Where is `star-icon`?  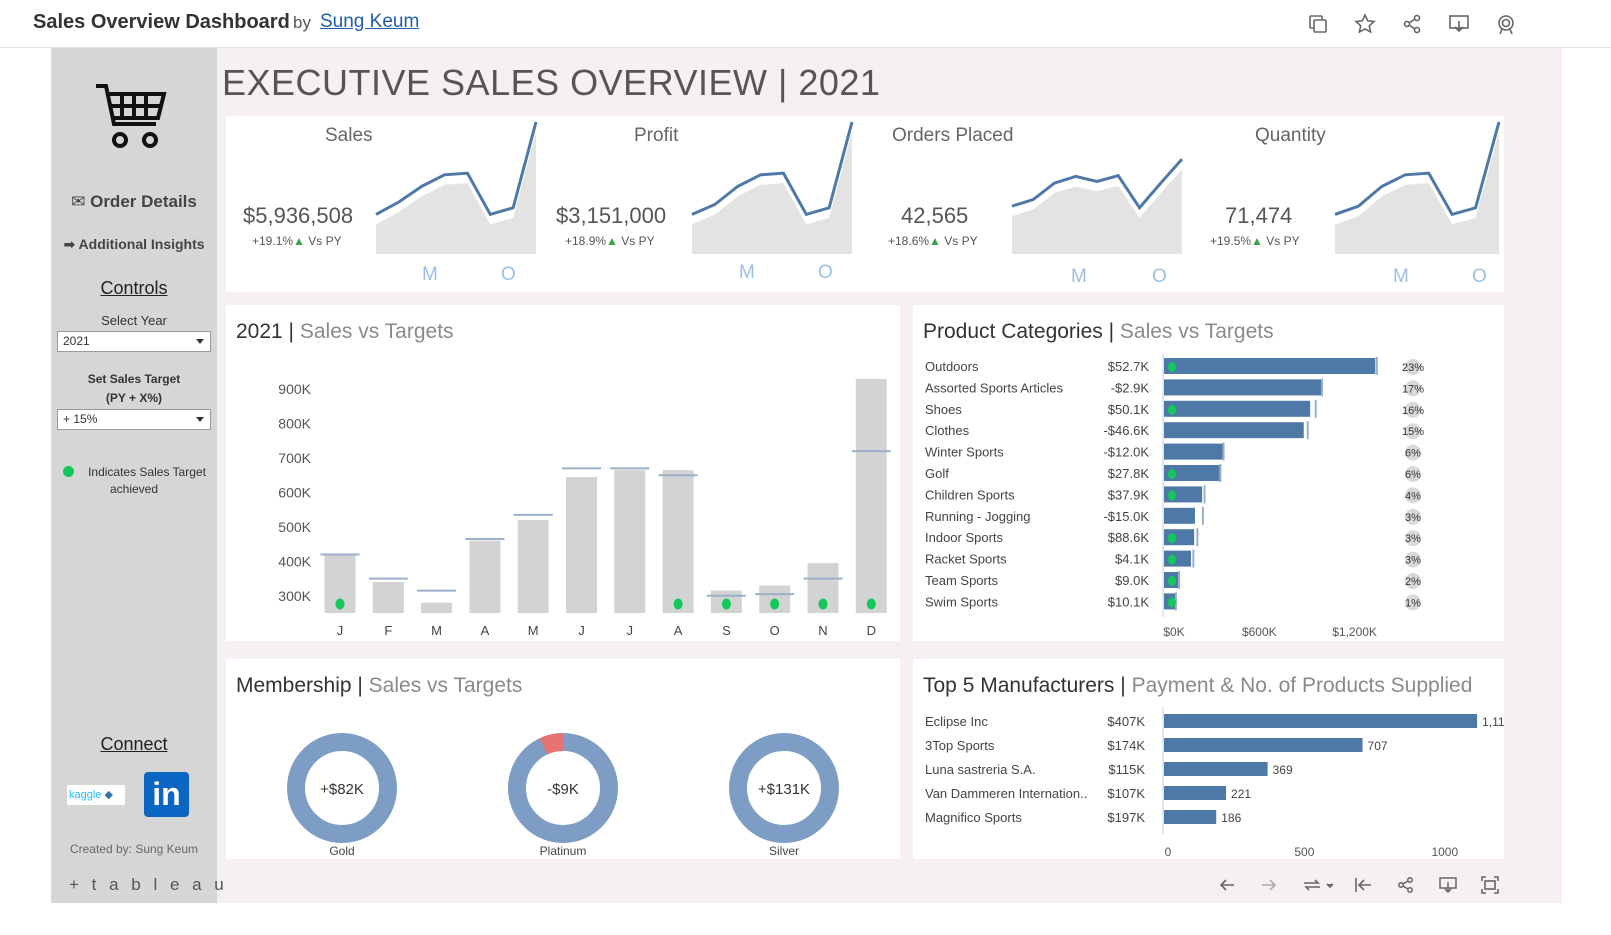
star-icon is located at coordinates (1365, 24).